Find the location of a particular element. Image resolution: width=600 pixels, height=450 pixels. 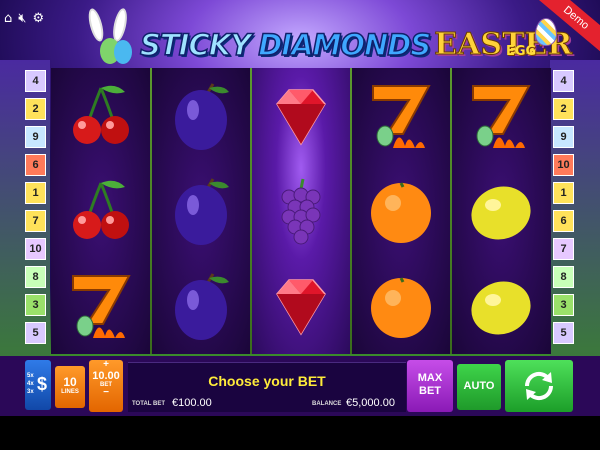

spin-button is located at coordinates (539, 386).